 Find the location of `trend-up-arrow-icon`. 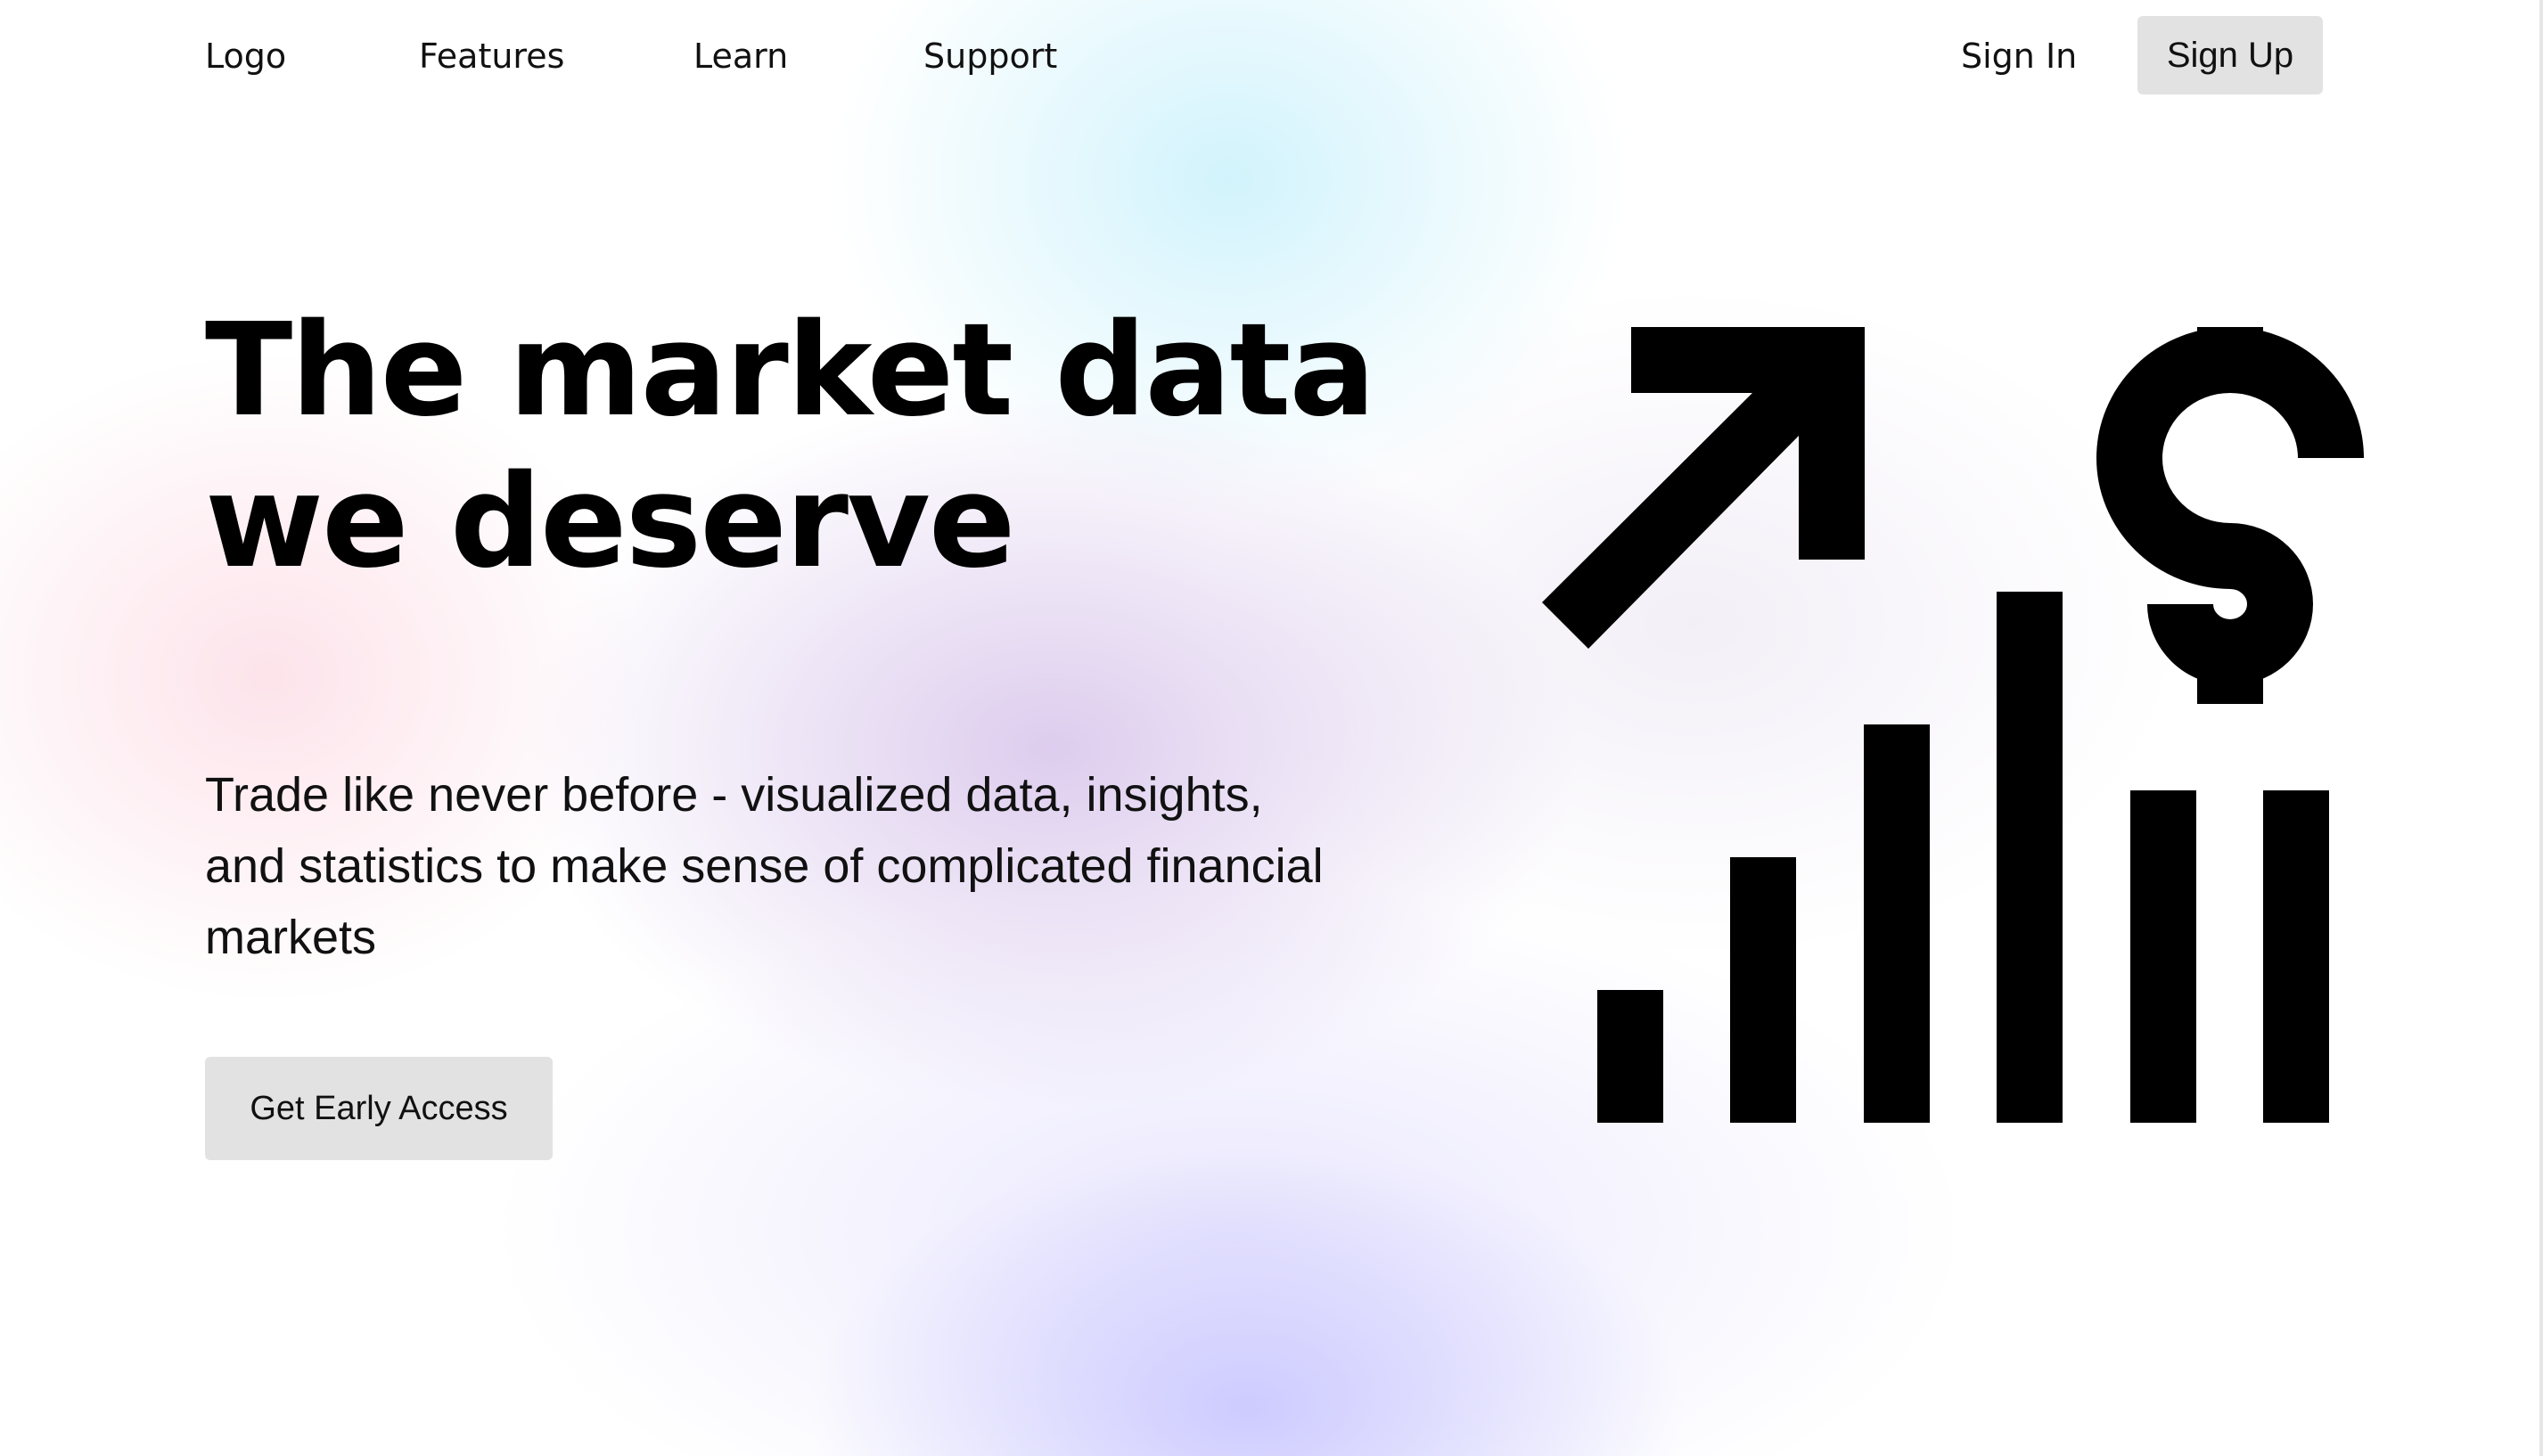

trend-up-arrow-icon is located at coordinates (1704, 488).